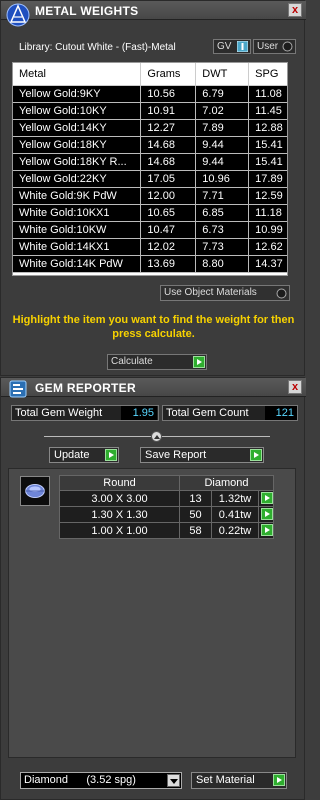 Image resolution: width=320 pixels, height=800 pixels. Describe the element at coordinates (267, 196) in the screenshot. I see `spg-cell: 12.59` at that location.